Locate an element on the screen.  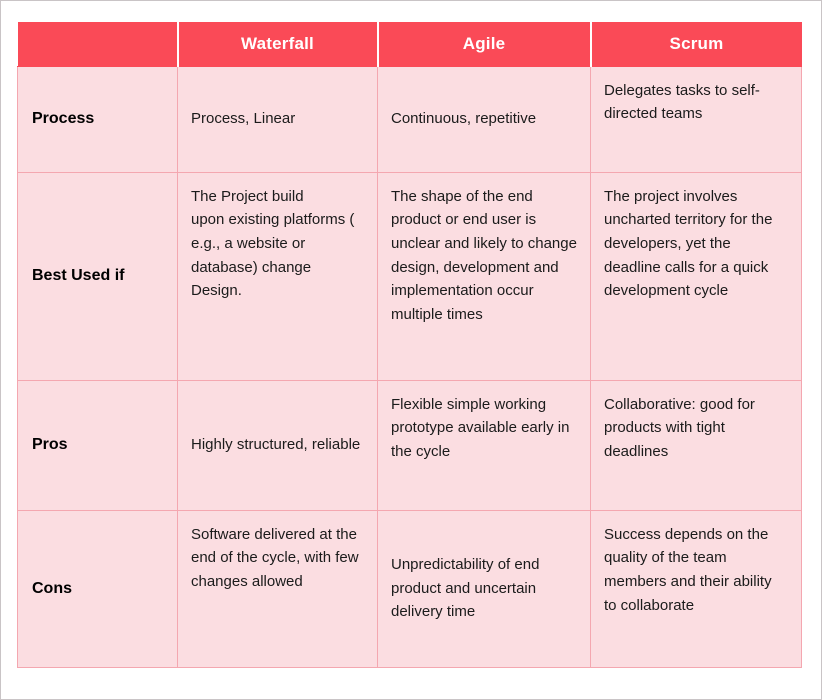
cell-process-waterfall: Process, Linear is located at coordinates (277, 119).